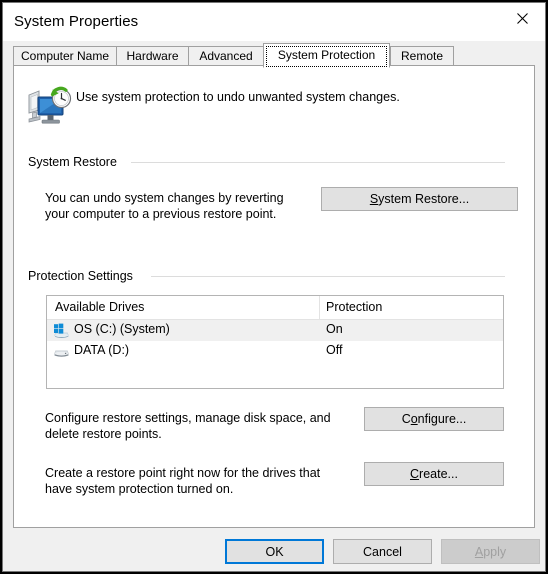 The image size is (548, 574). Describe the element at coordinates (99, 307) in the screenshot. I see `column-header-available-drives: Available Drives` at that location.